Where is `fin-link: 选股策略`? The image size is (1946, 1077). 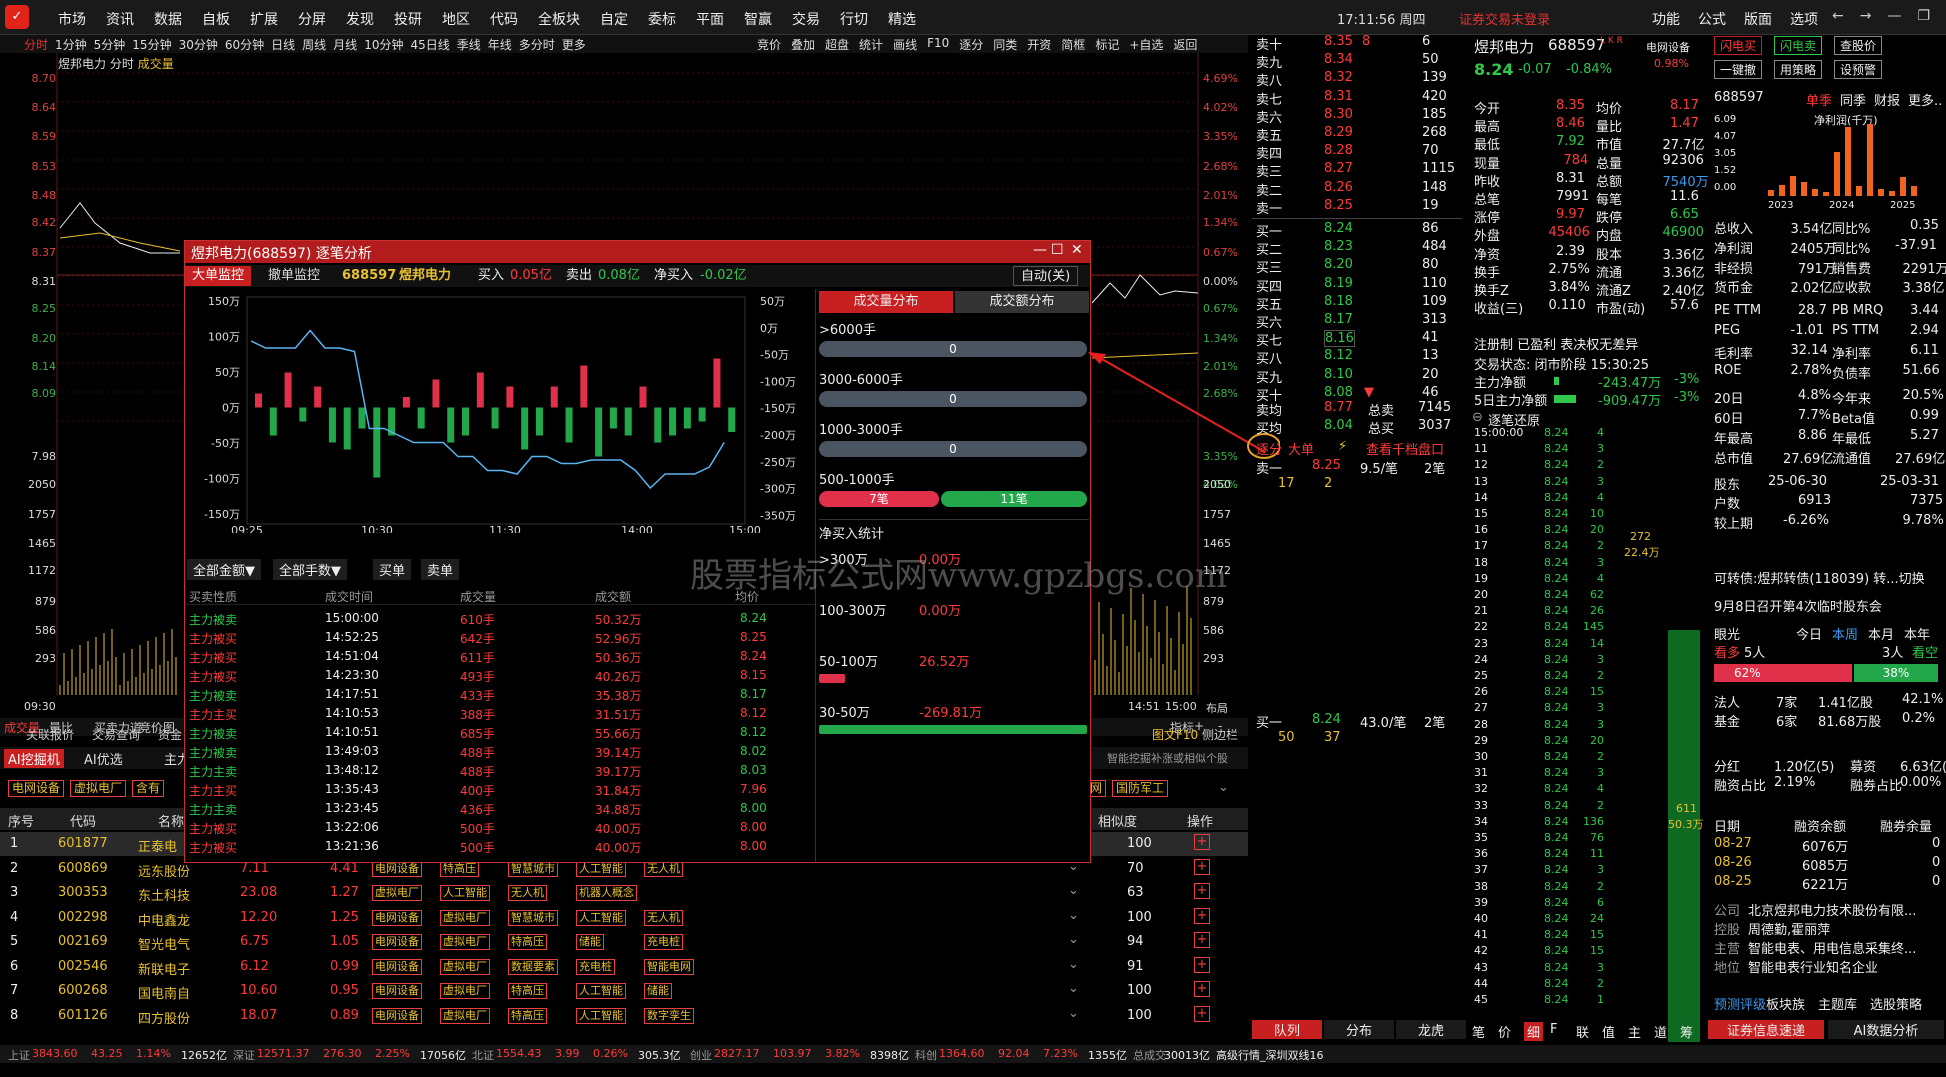 fin-link: 选股策略 is located at coordinates (1896, 1003).